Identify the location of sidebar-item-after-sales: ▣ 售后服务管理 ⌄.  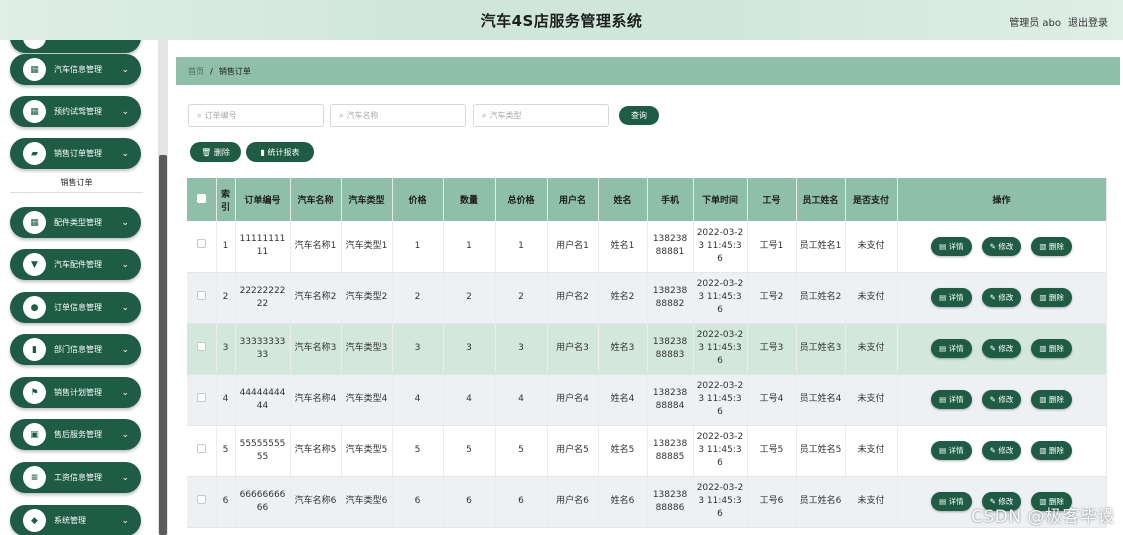
(75, 434).